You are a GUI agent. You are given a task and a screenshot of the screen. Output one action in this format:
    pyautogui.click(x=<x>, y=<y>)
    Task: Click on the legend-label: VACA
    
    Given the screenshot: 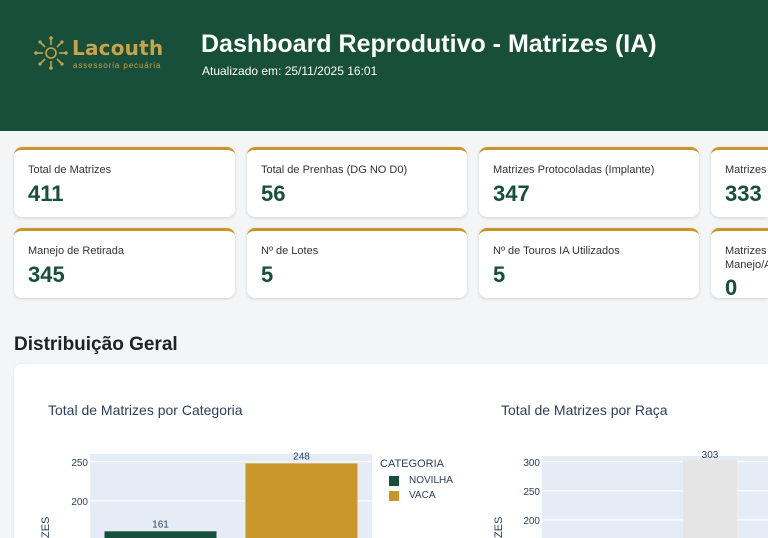 What is the action you would take?
    pyautogui.click(x=422, y=495)
    